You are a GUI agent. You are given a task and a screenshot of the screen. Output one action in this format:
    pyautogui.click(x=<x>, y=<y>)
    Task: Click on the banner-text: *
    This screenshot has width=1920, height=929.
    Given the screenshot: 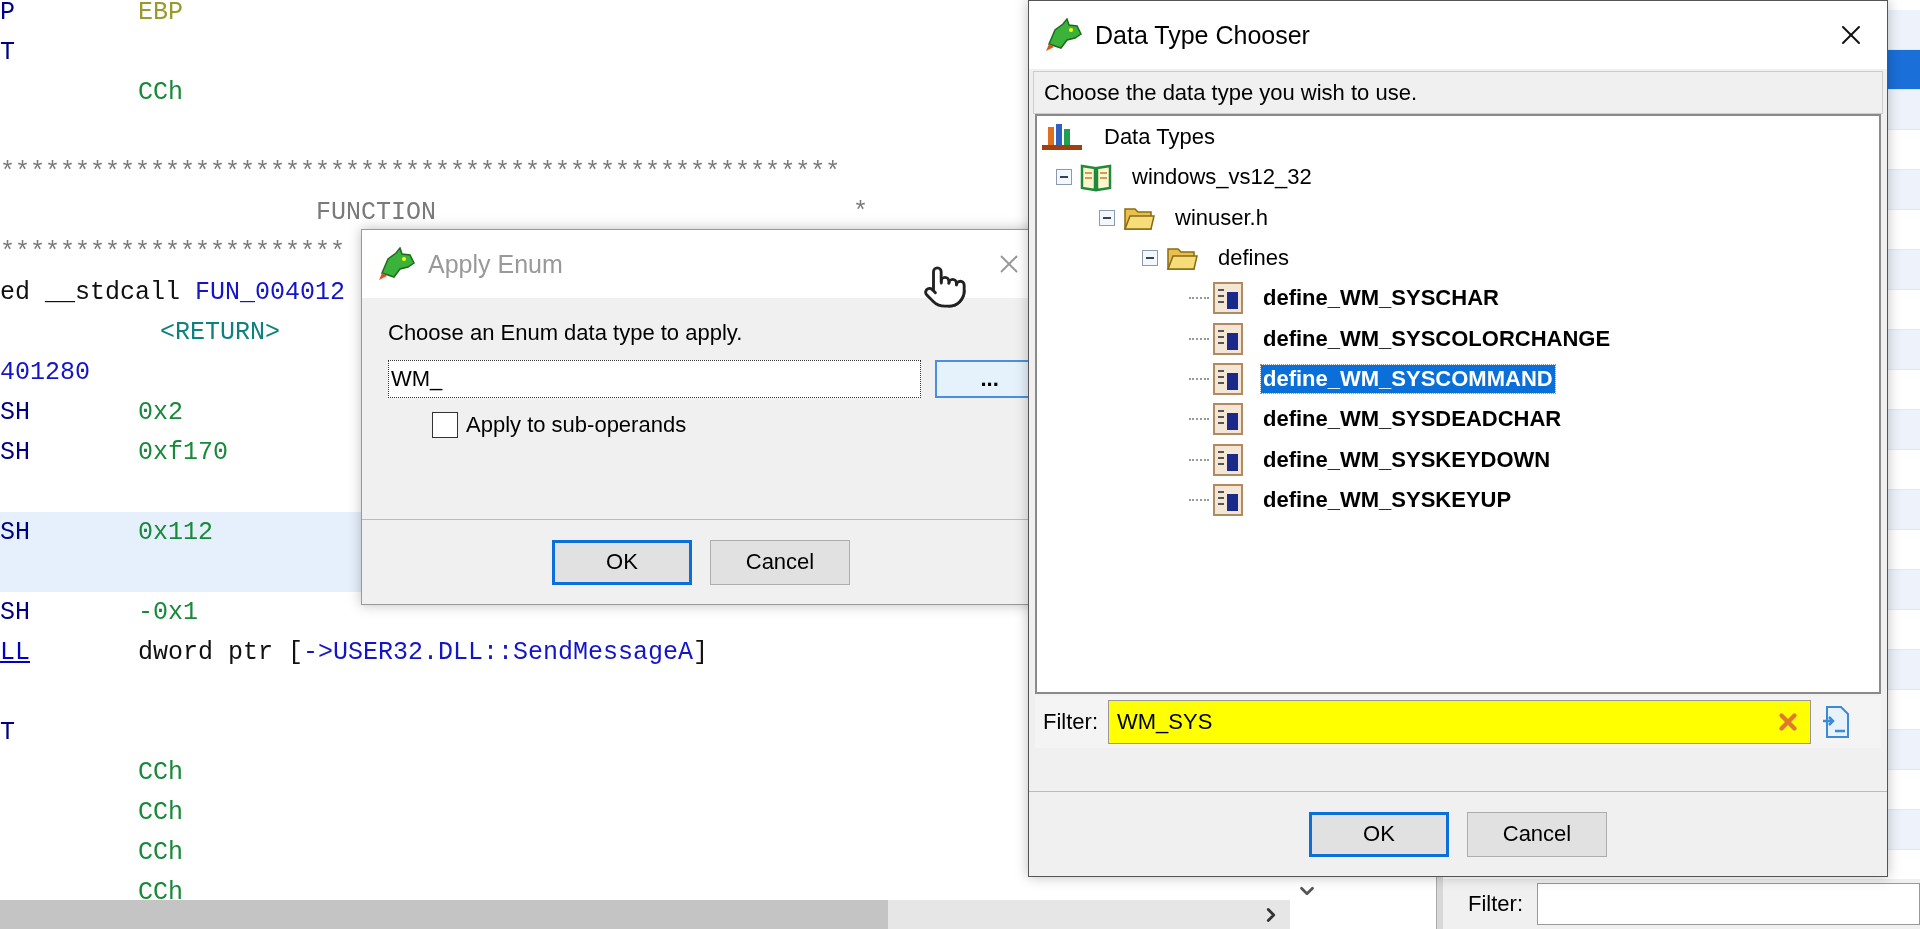 What is the action you would take?
    pyautogui.click(x=861, y=212)
    